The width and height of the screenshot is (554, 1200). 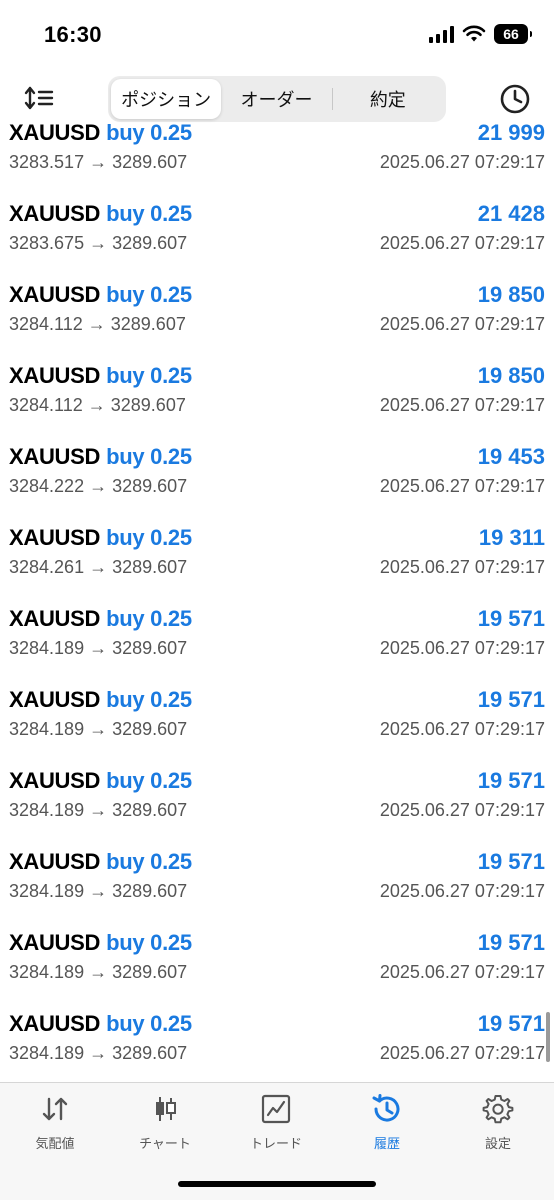 I want to click on clock-icon, so click(x=515, y=99).